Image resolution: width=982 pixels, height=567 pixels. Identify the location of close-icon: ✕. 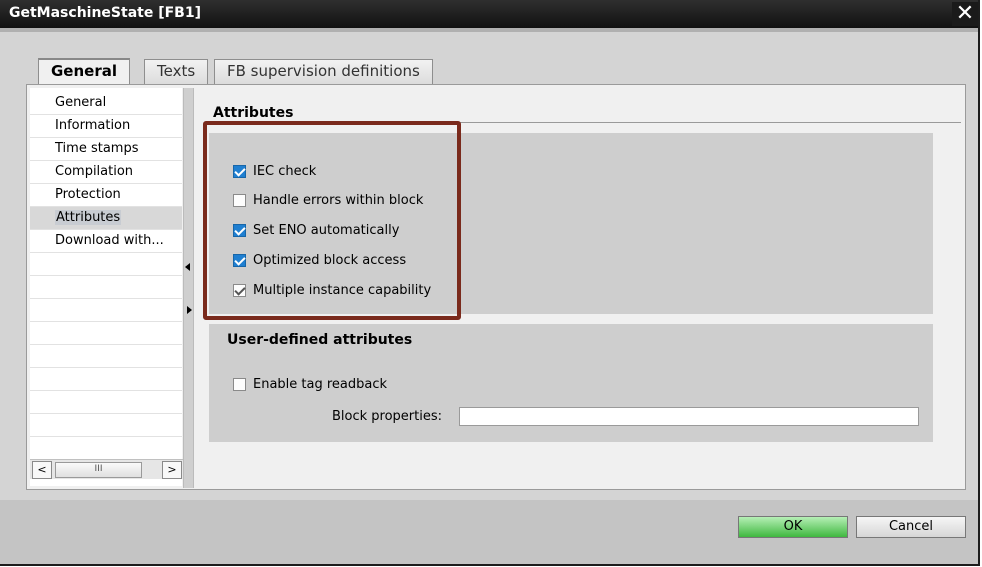
(965, 13).